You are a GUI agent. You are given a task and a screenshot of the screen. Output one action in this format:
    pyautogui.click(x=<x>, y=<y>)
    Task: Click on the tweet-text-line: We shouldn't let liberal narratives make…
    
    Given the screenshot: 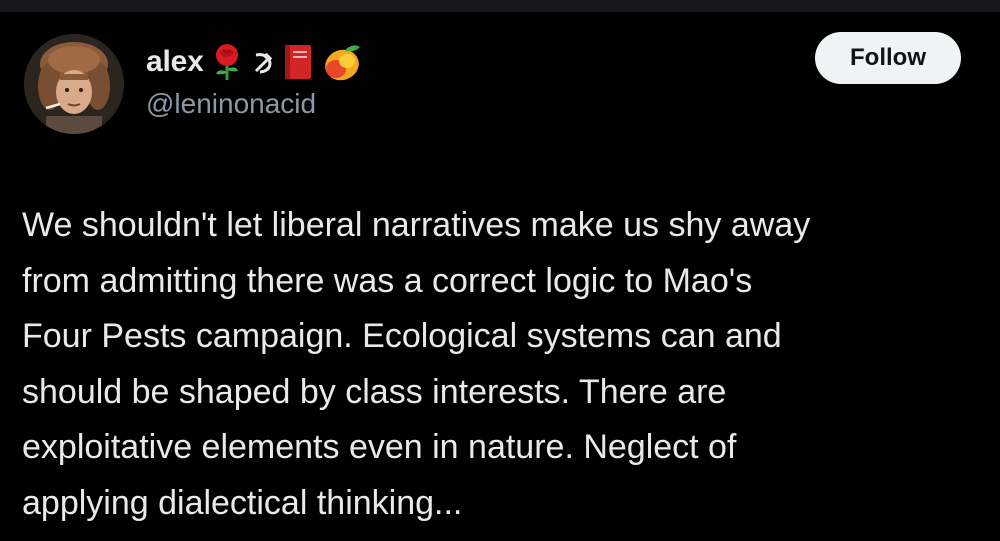 What is the action you would take?
    pyautogui.click(x=416, y=225)
    